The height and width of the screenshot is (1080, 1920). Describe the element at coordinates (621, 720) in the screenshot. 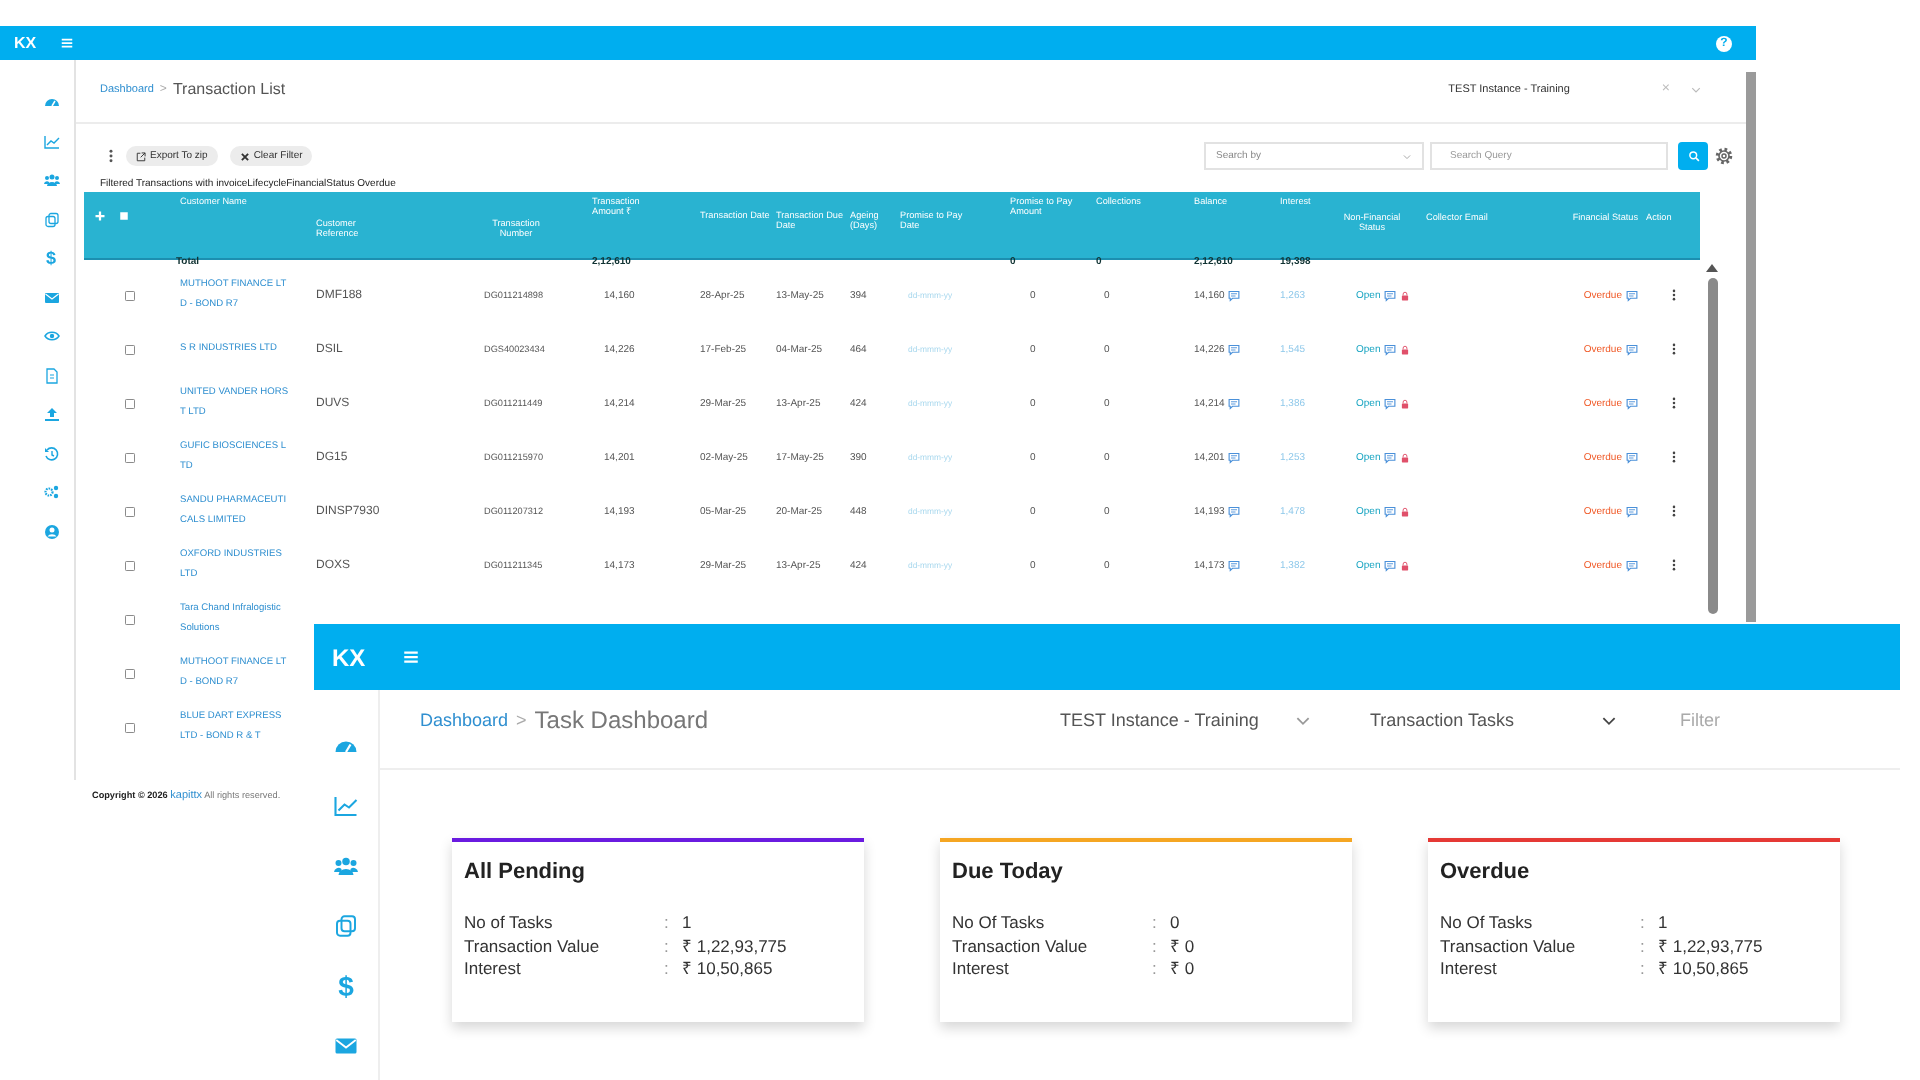

I see `page-title: Task Dashboard` at that location.